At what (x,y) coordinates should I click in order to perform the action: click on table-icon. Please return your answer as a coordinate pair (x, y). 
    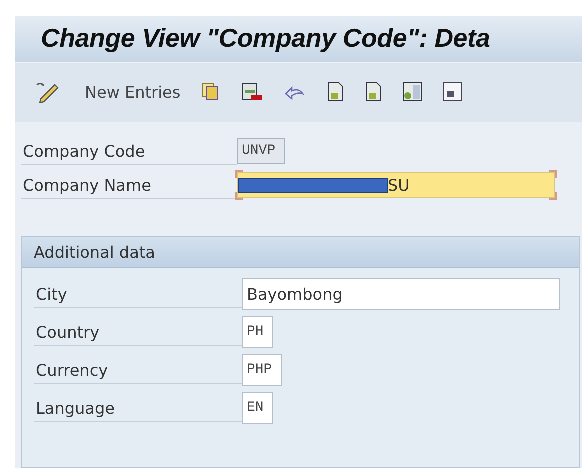
    Looking at the image, I should click on (412, 92).